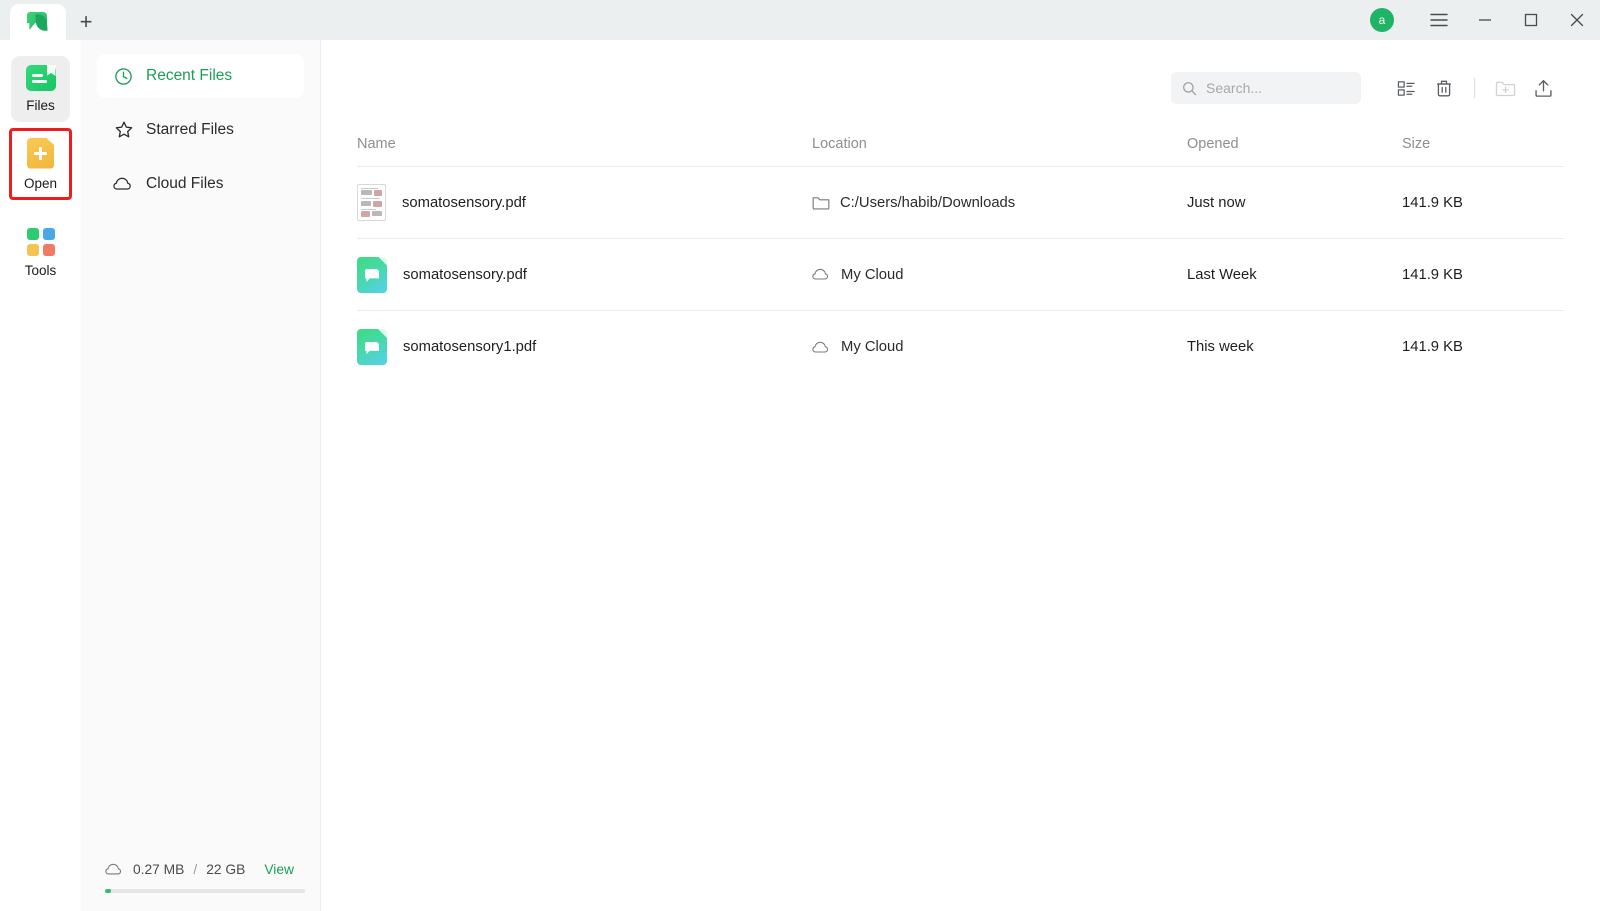 This screenshot has height=911, width=1600. Describe the element at coordinates (928, 202) in the screenshot. I see `file-location: C:/Users/habib/Downloads` at that location.